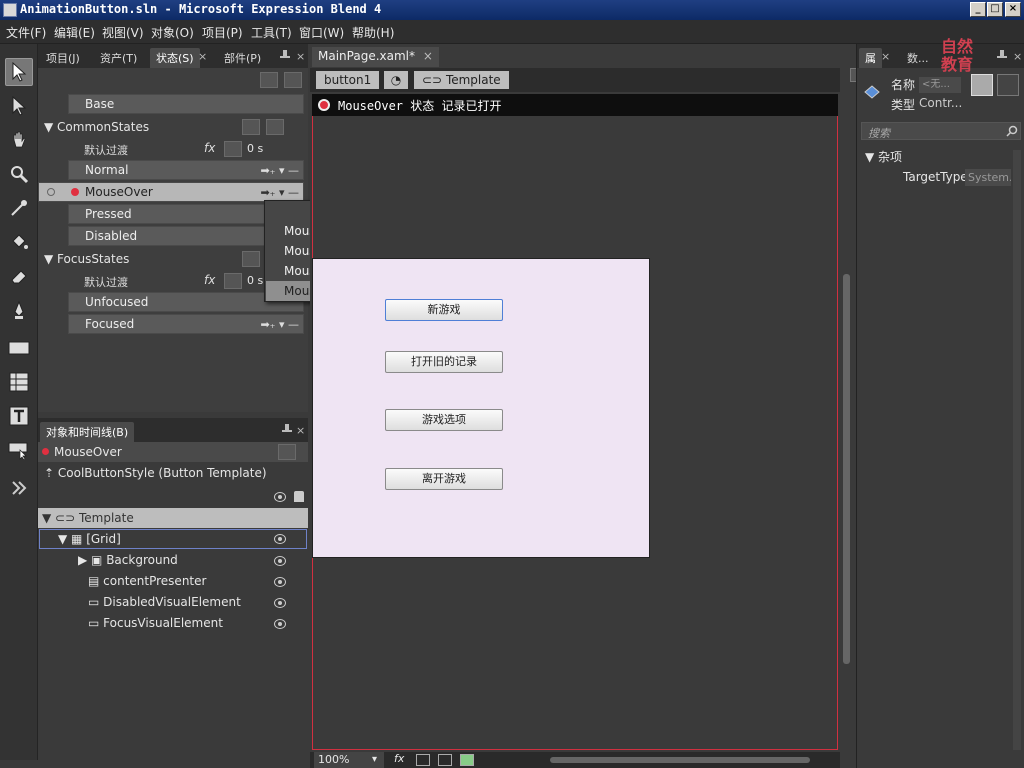 Image resolution: width=1024 pixels, height=768 pixels. Describe the element at coordinates (461, 80) in the screenshot. I see `breadcrumb-template: ⊂⊃ Template` at that location.